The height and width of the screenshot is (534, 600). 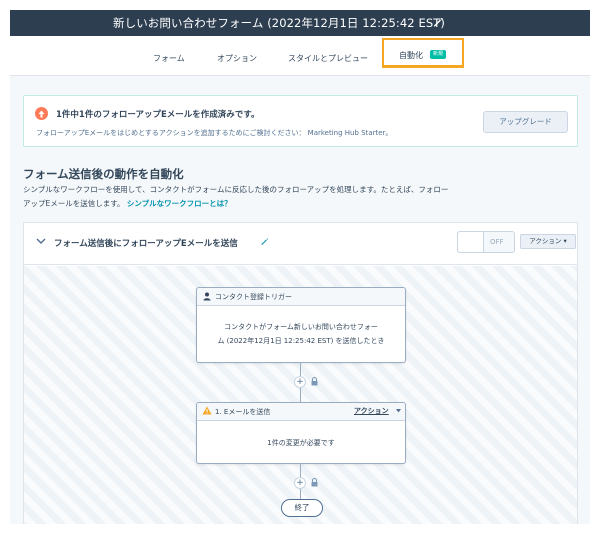 What do you see at coordinates (301, 341) in the screenshot?
I see `trigger-body-line2: ム (2022年12月1日 12:25:42 EST) を送信したとき` at bounding box center [301, 341].